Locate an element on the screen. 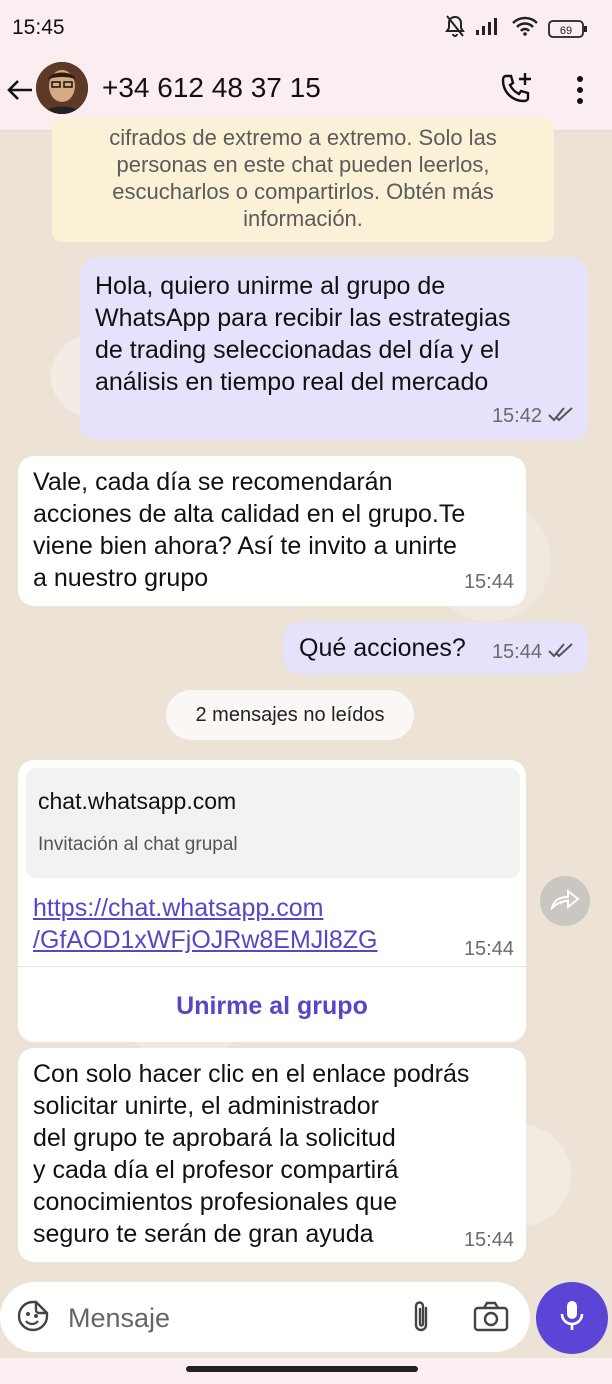 The image size is (612, 1384). divider is located at coordinates (272, 966).